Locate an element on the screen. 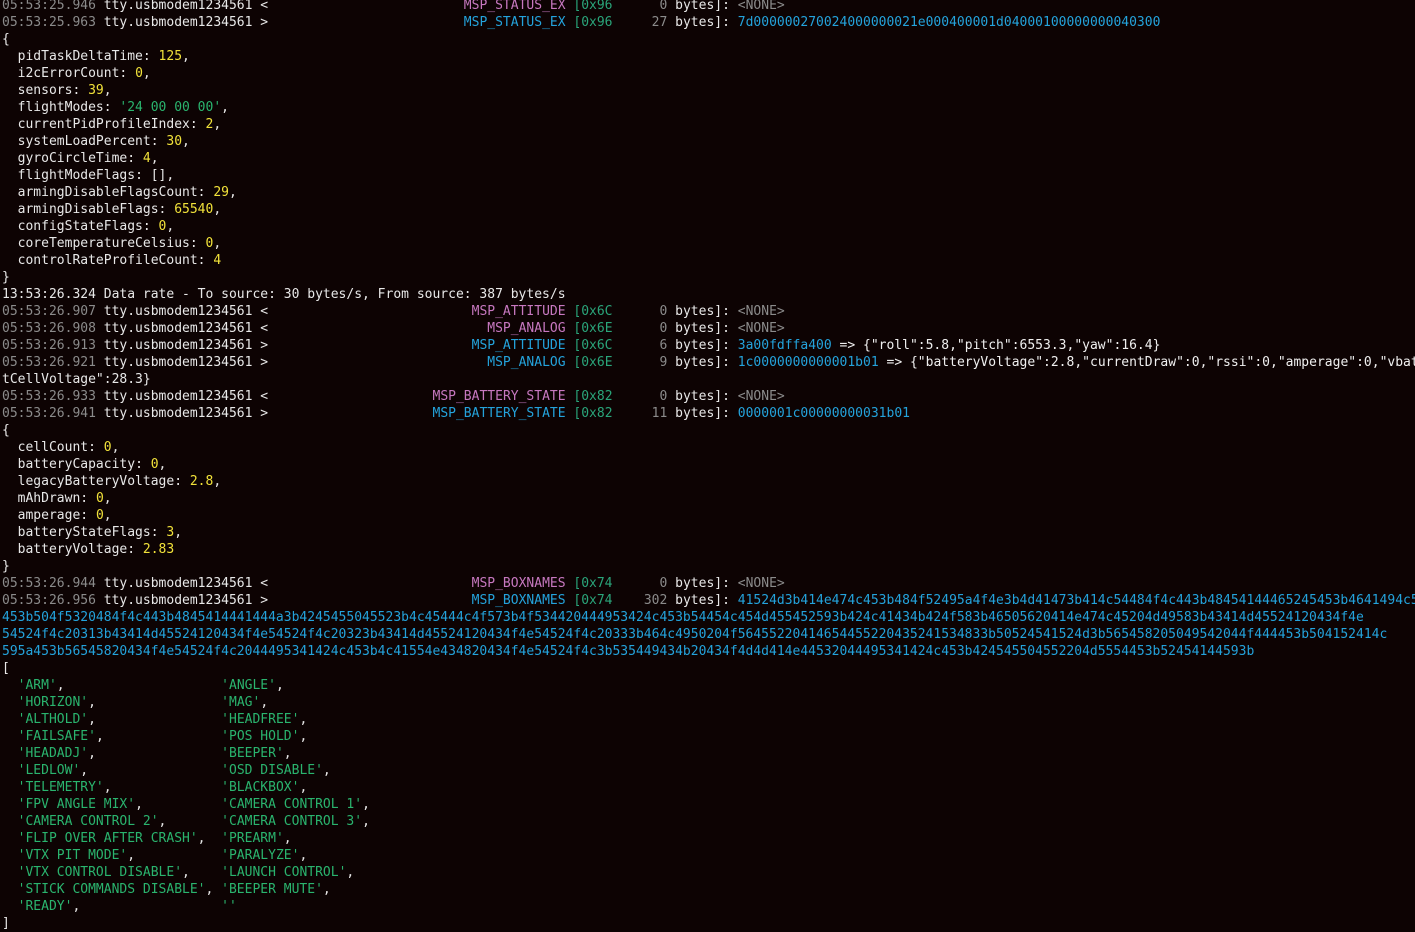  timestamp: 05:53:26.956 is located at coordinates (49, 600).